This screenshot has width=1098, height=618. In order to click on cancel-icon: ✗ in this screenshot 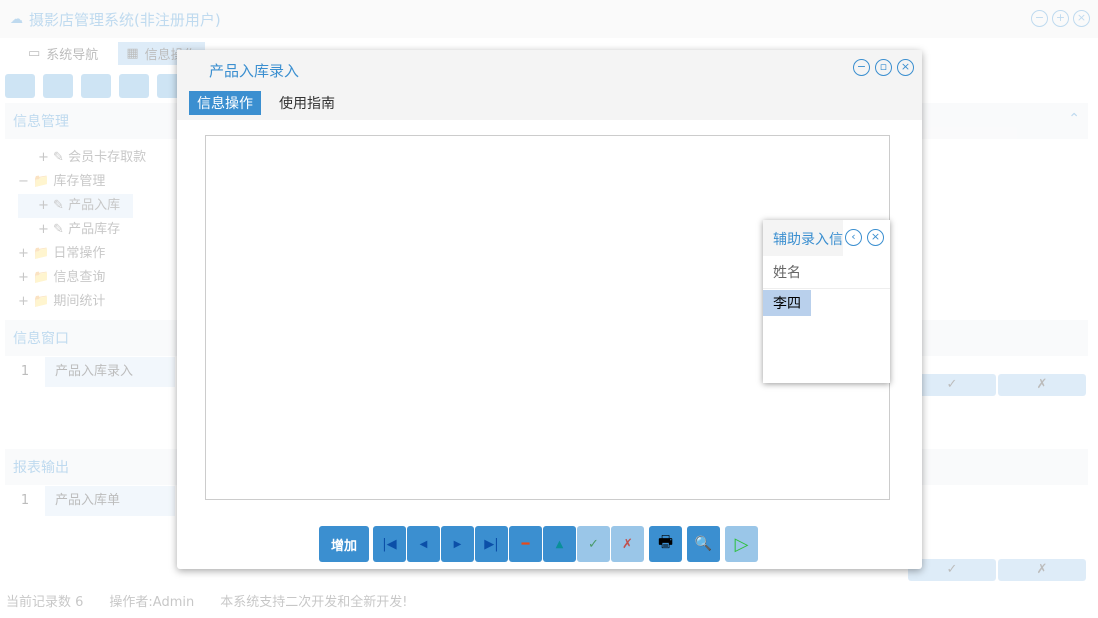, I will do `click(627, 544)`.